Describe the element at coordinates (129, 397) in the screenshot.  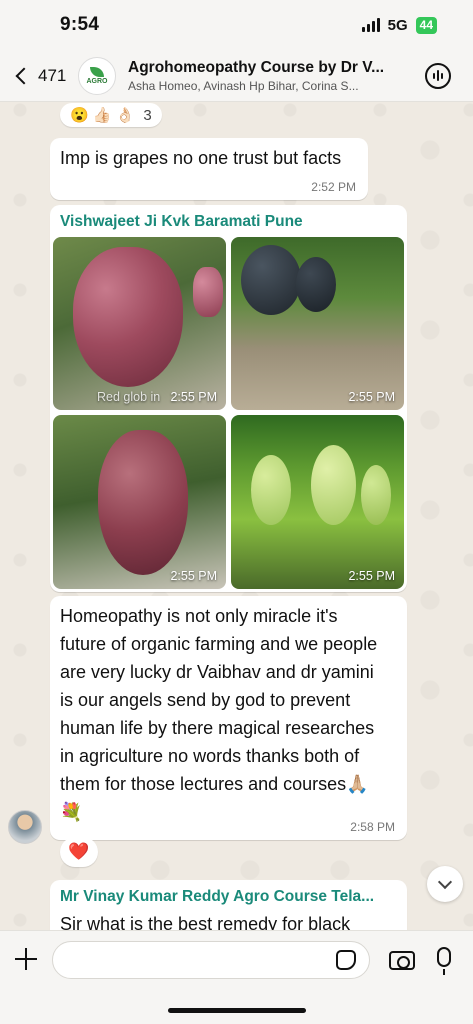
I see `photo-caption: Red glob in` at that location.